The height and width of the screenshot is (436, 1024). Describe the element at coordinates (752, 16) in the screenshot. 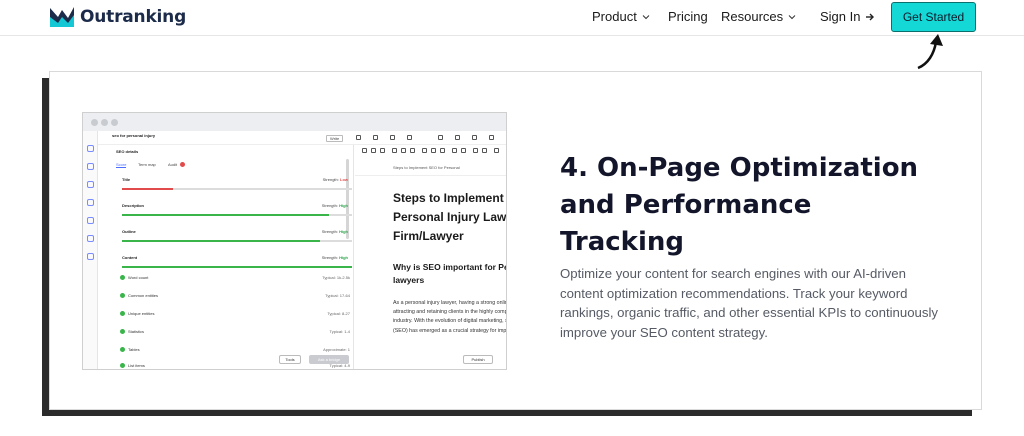

I see `nav-resources-label: Resources` at that location.